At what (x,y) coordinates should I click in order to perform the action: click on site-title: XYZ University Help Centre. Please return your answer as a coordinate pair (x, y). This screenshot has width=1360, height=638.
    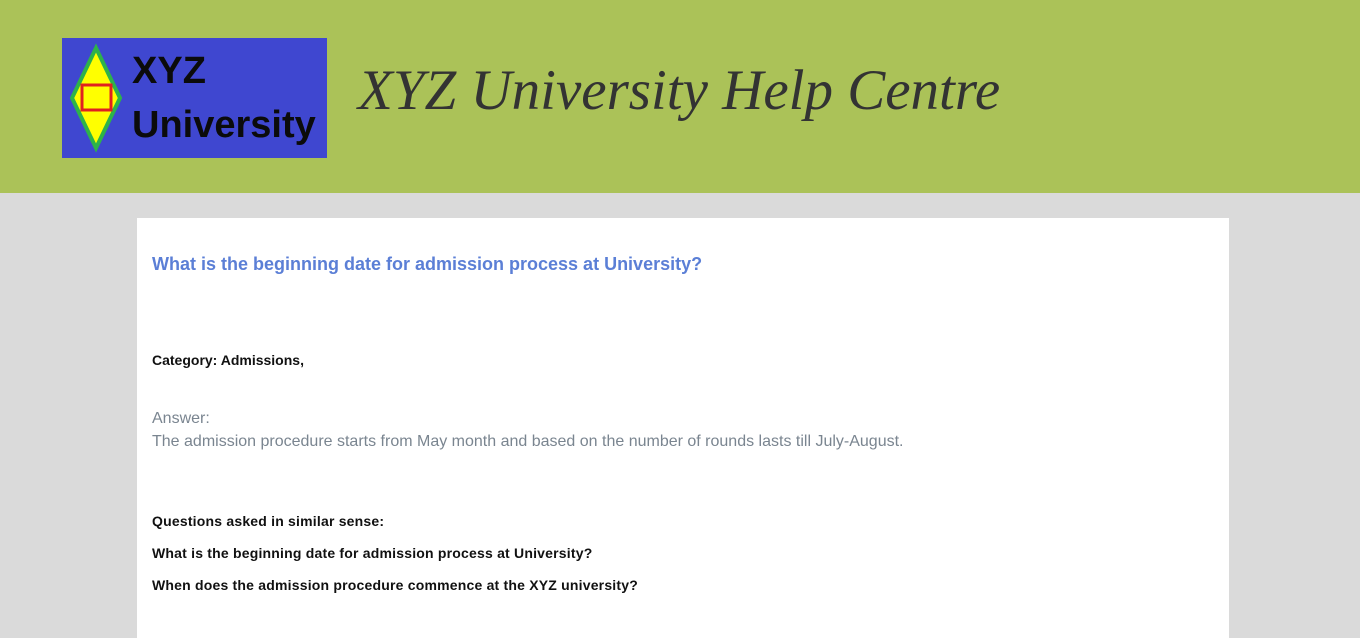
    Looking at the image, I should click on (679, 90).